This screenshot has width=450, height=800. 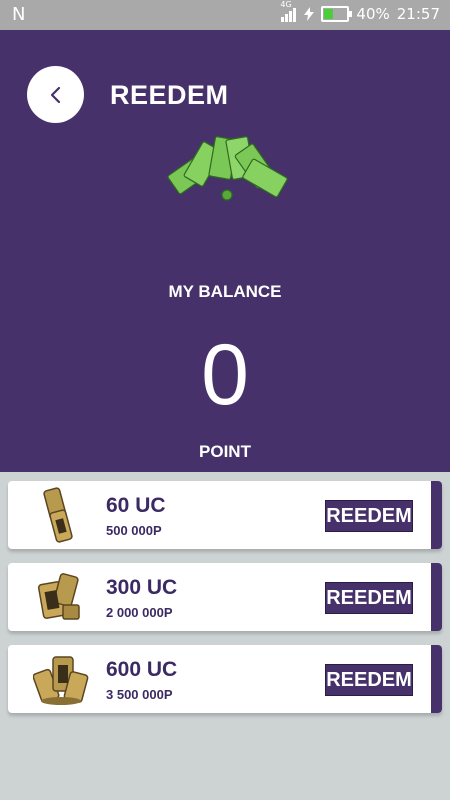 What do you see at coordinates (225, 375) in the screenshot?
I see `balance-value: 0` at bounding box center [225, 375].